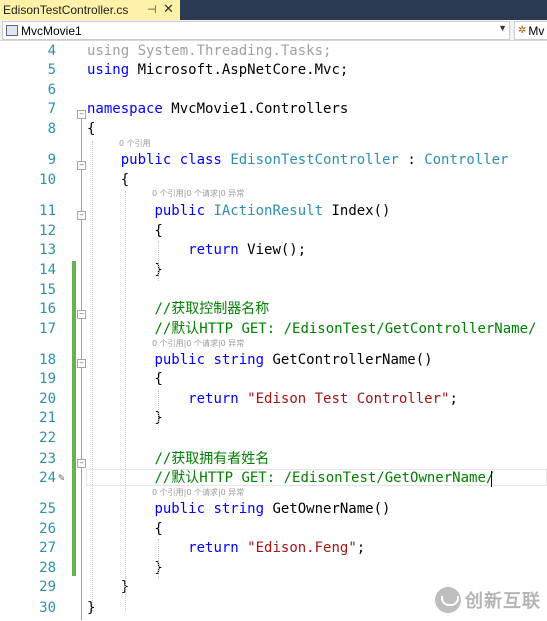  I want to click on code-line: 13 return View();, so click(273, 250).